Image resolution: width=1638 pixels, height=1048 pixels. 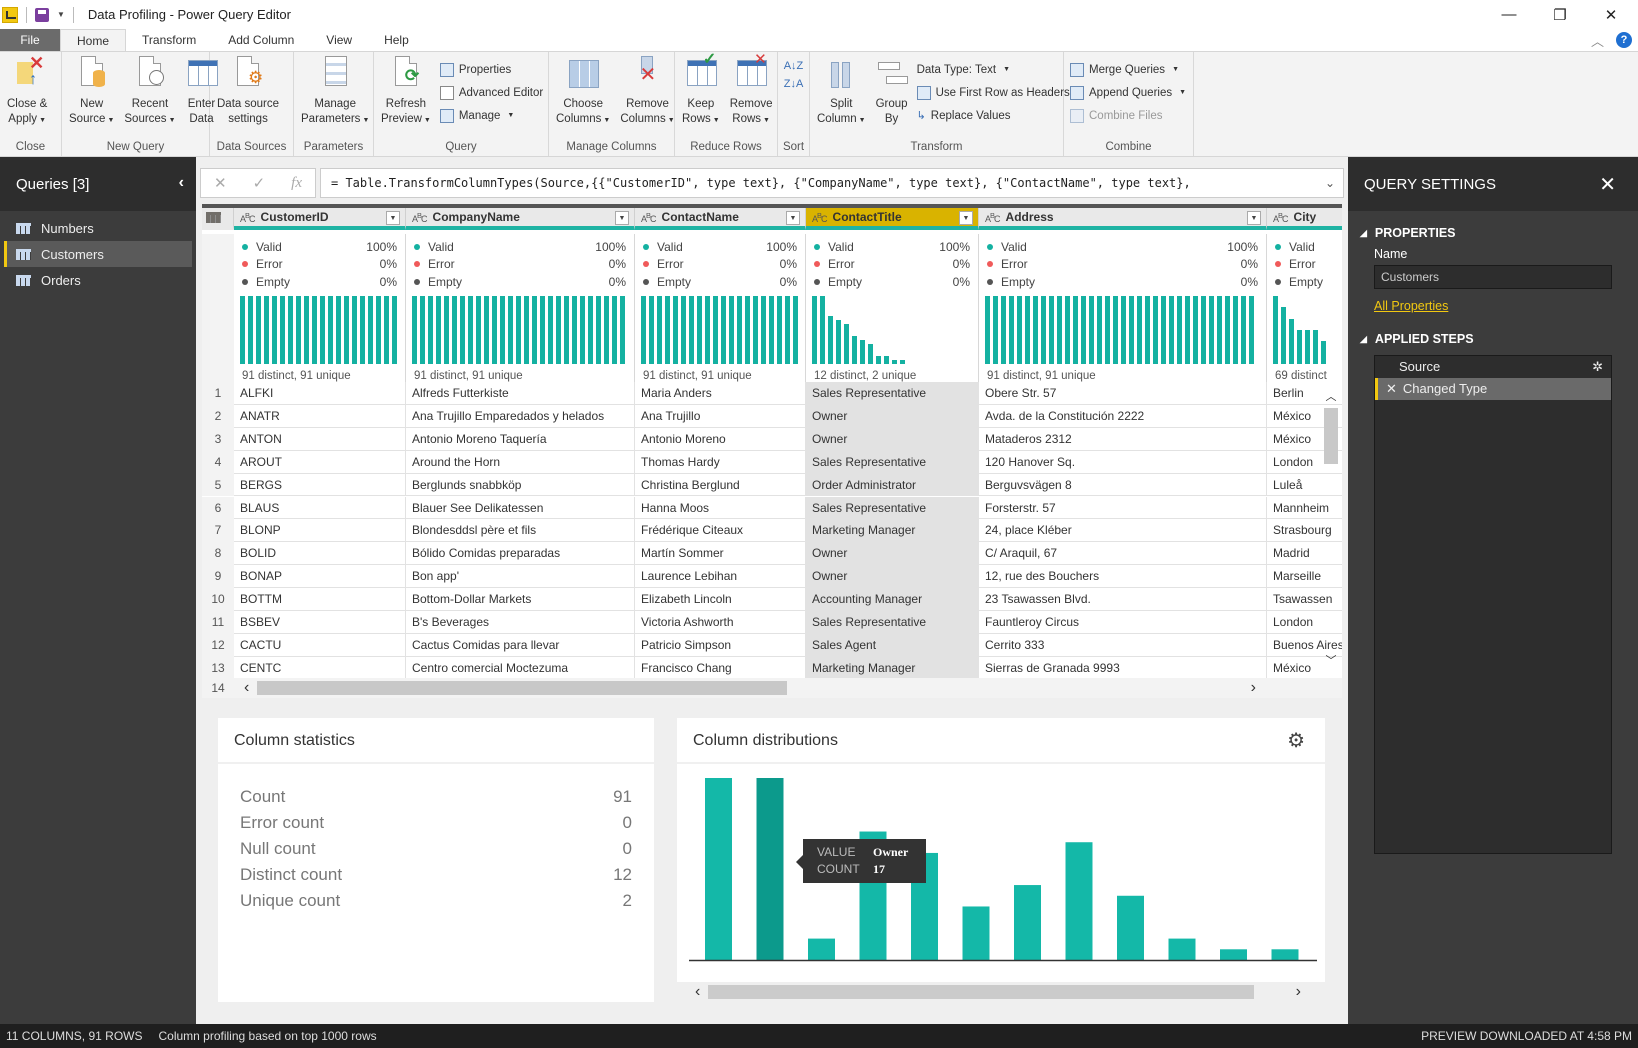 I want to click on table-cell: Bon app', so click(x=520, y=577).